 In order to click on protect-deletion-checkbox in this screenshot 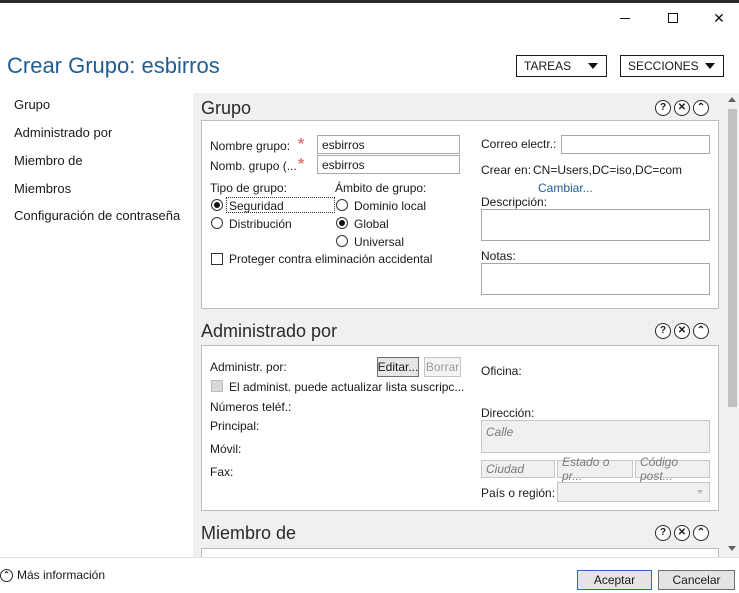, I will do `click(217, 259)`.